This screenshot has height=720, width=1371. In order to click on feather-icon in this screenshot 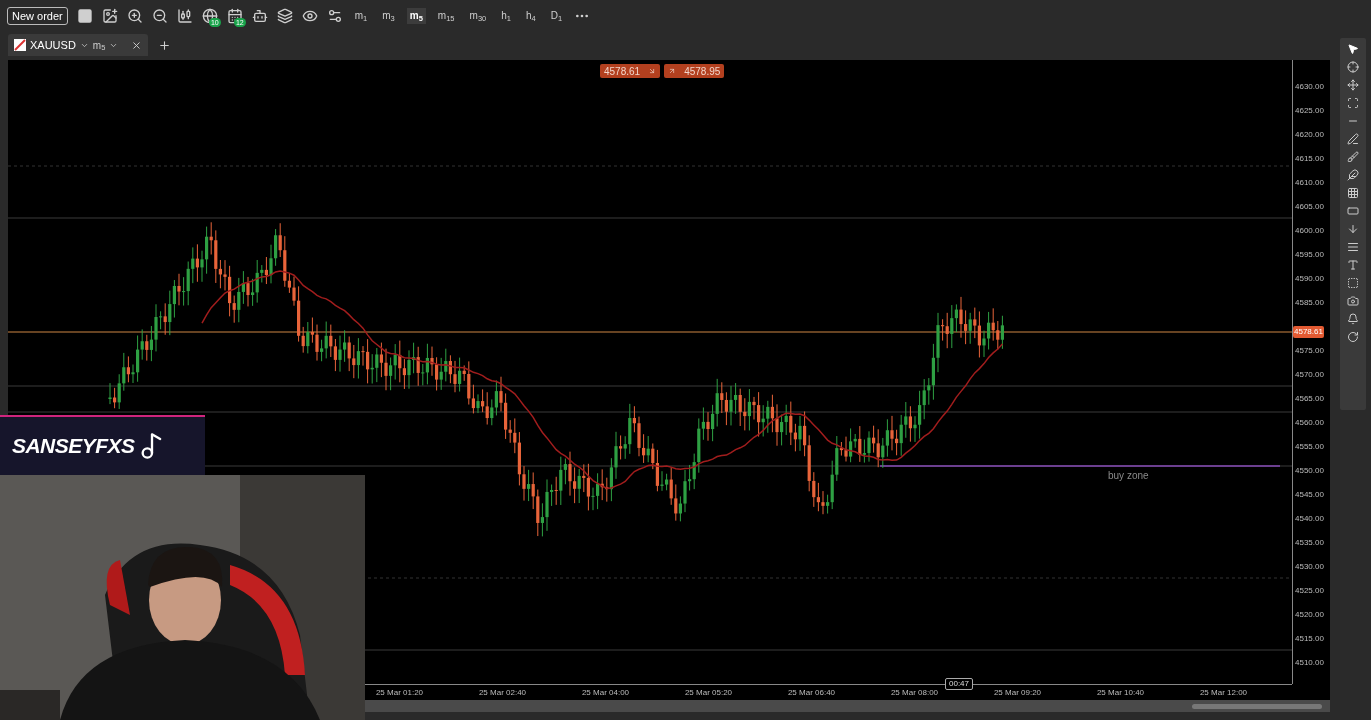, I will do `click(1353, 175)`.